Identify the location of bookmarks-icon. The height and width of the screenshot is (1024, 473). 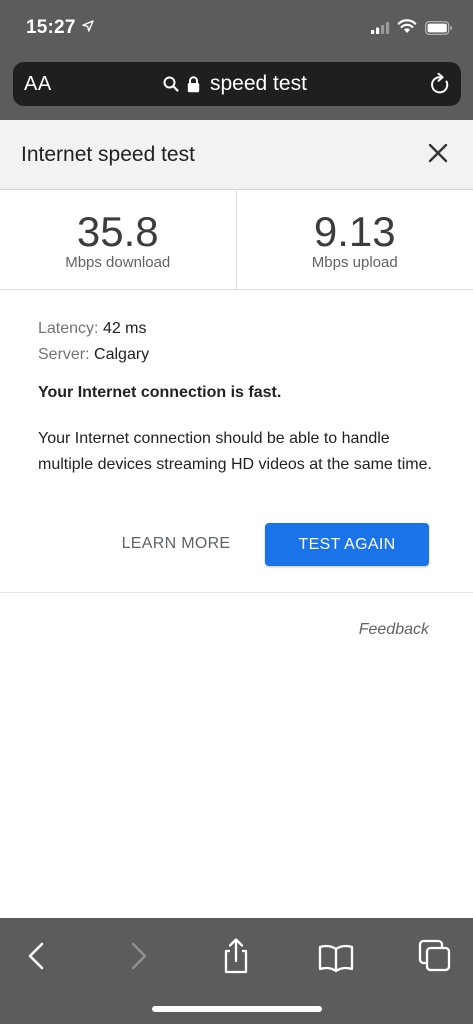
(336, 956).